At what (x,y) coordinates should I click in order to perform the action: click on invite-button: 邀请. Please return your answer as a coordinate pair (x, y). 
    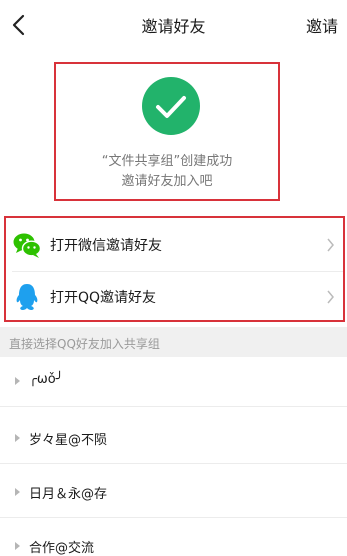
    Looking at the image, I should click on (322, 25).